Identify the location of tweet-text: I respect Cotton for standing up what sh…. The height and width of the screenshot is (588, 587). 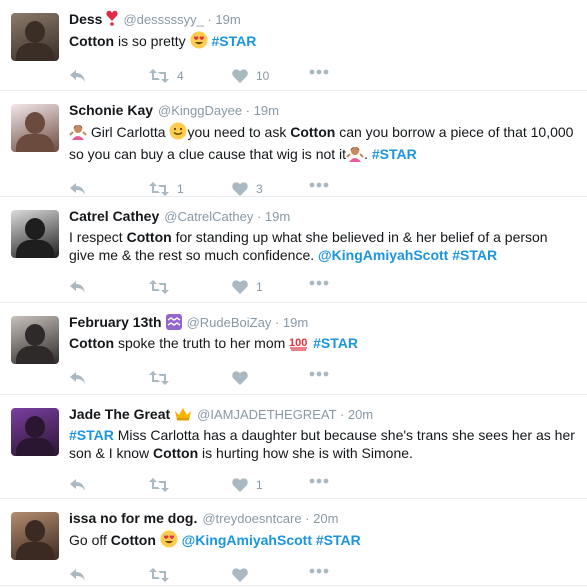
(322, 246).